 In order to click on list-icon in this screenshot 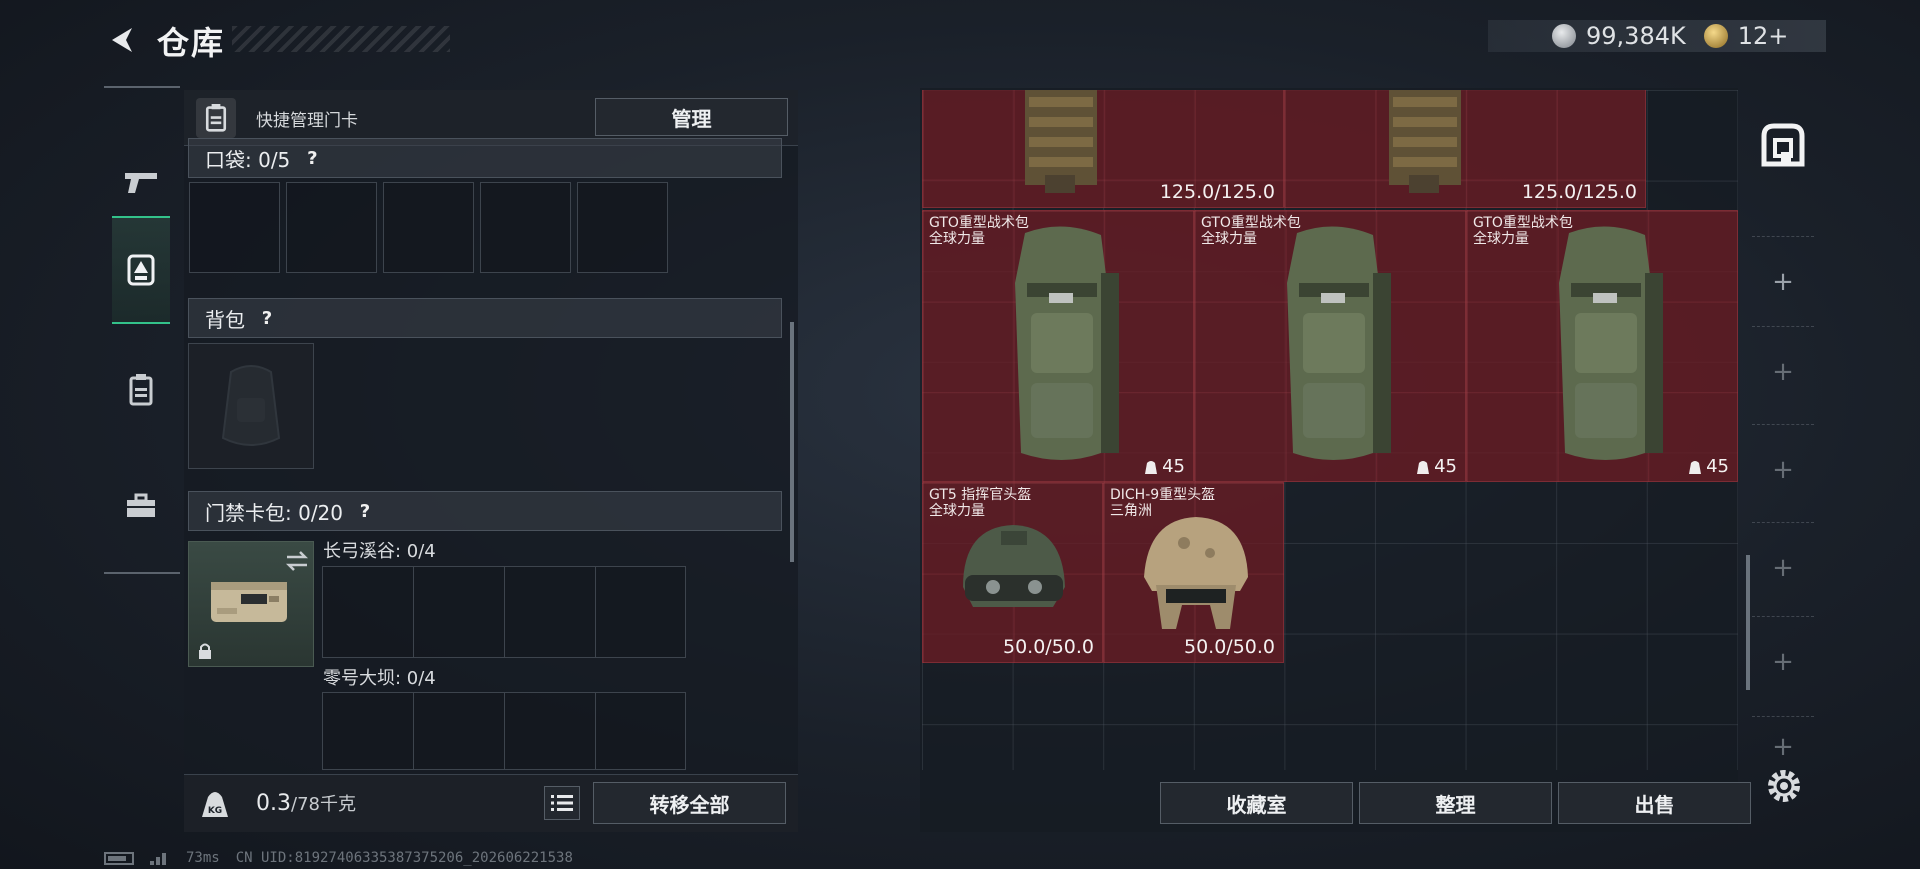, I will do `click(562, 803)`.